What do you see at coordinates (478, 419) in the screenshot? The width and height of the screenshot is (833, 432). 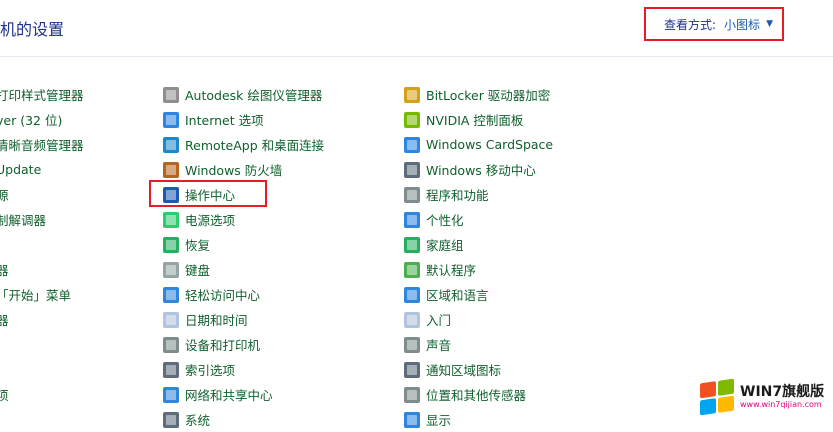 I see `control-panel-item: 显示` at bounding box center [478, 419].